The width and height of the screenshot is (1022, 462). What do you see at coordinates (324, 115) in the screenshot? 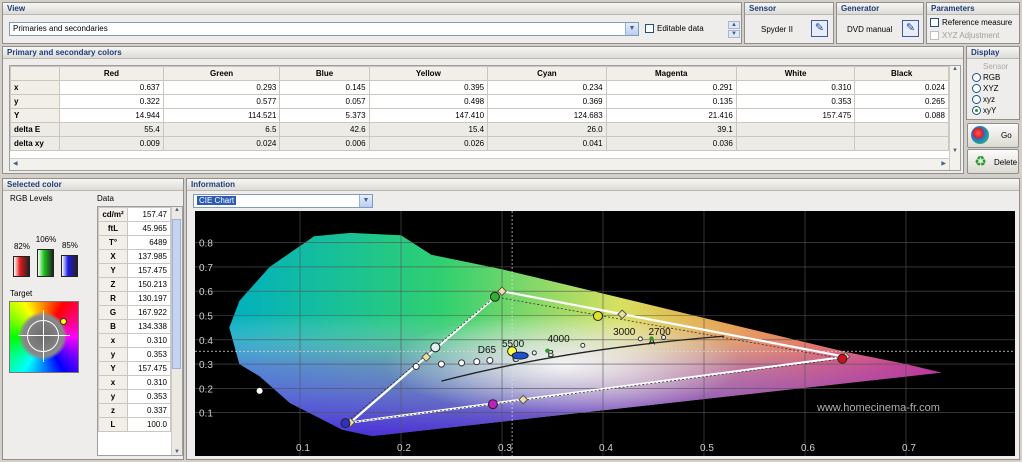
I see `table-cell: 5.373` at bounding box center [324, 115].